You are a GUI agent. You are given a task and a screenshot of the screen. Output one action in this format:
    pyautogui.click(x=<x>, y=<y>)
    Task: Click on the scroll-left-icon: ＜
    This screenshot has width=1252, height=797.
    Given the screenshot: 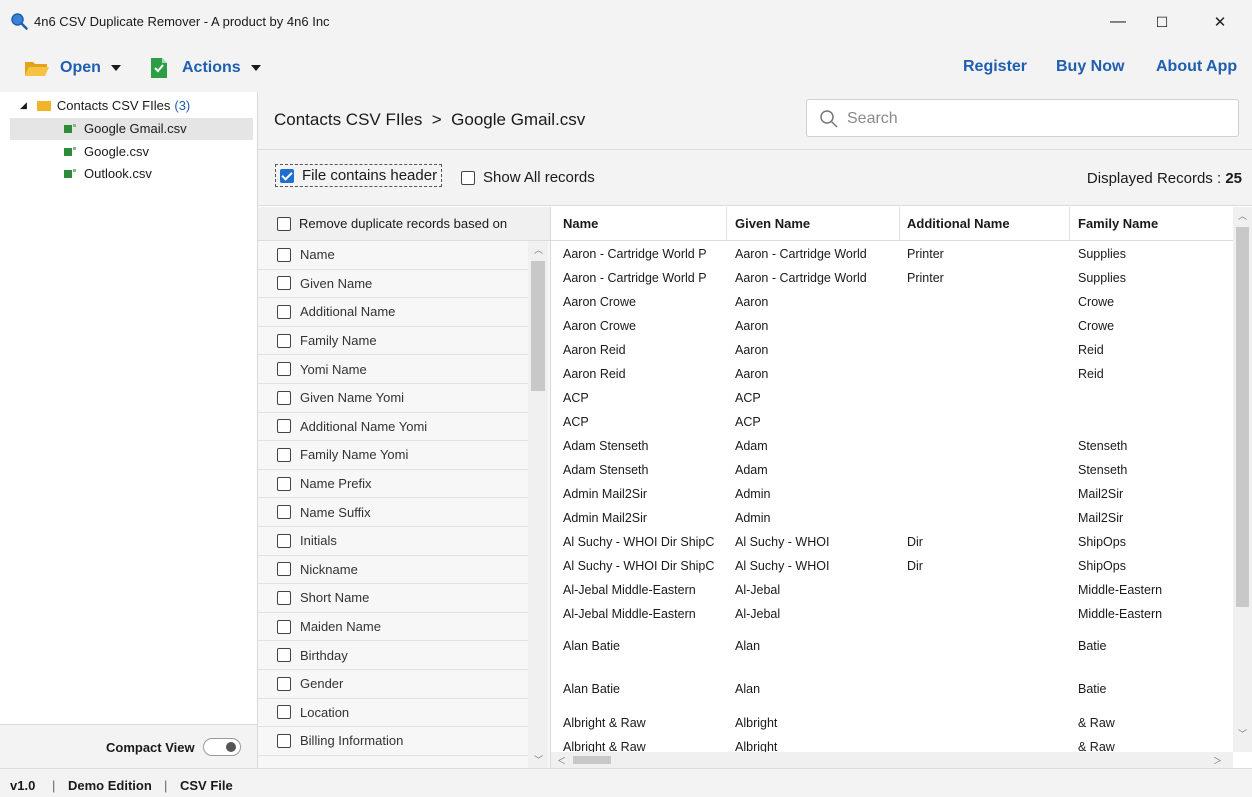 What is the action you would take?
    pyautogui.click(x=561, y=760)
    